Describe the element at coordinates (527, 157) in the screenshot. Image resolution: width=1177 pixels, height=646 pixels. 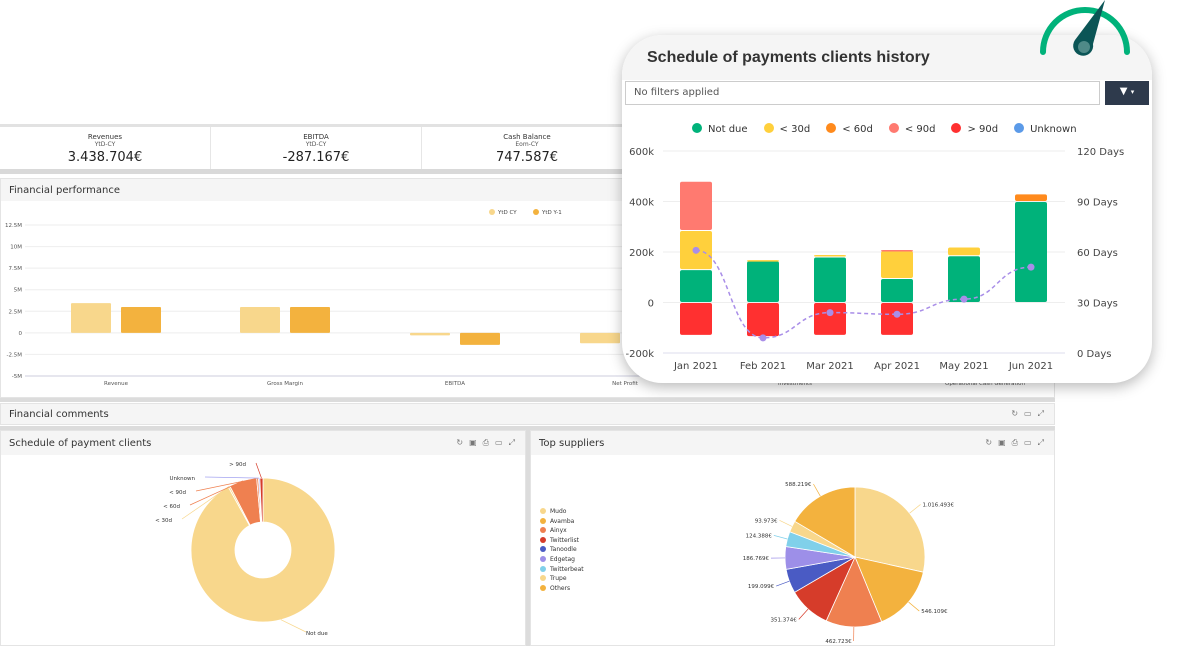
I see `kpi-value: 747.587€` at that location.